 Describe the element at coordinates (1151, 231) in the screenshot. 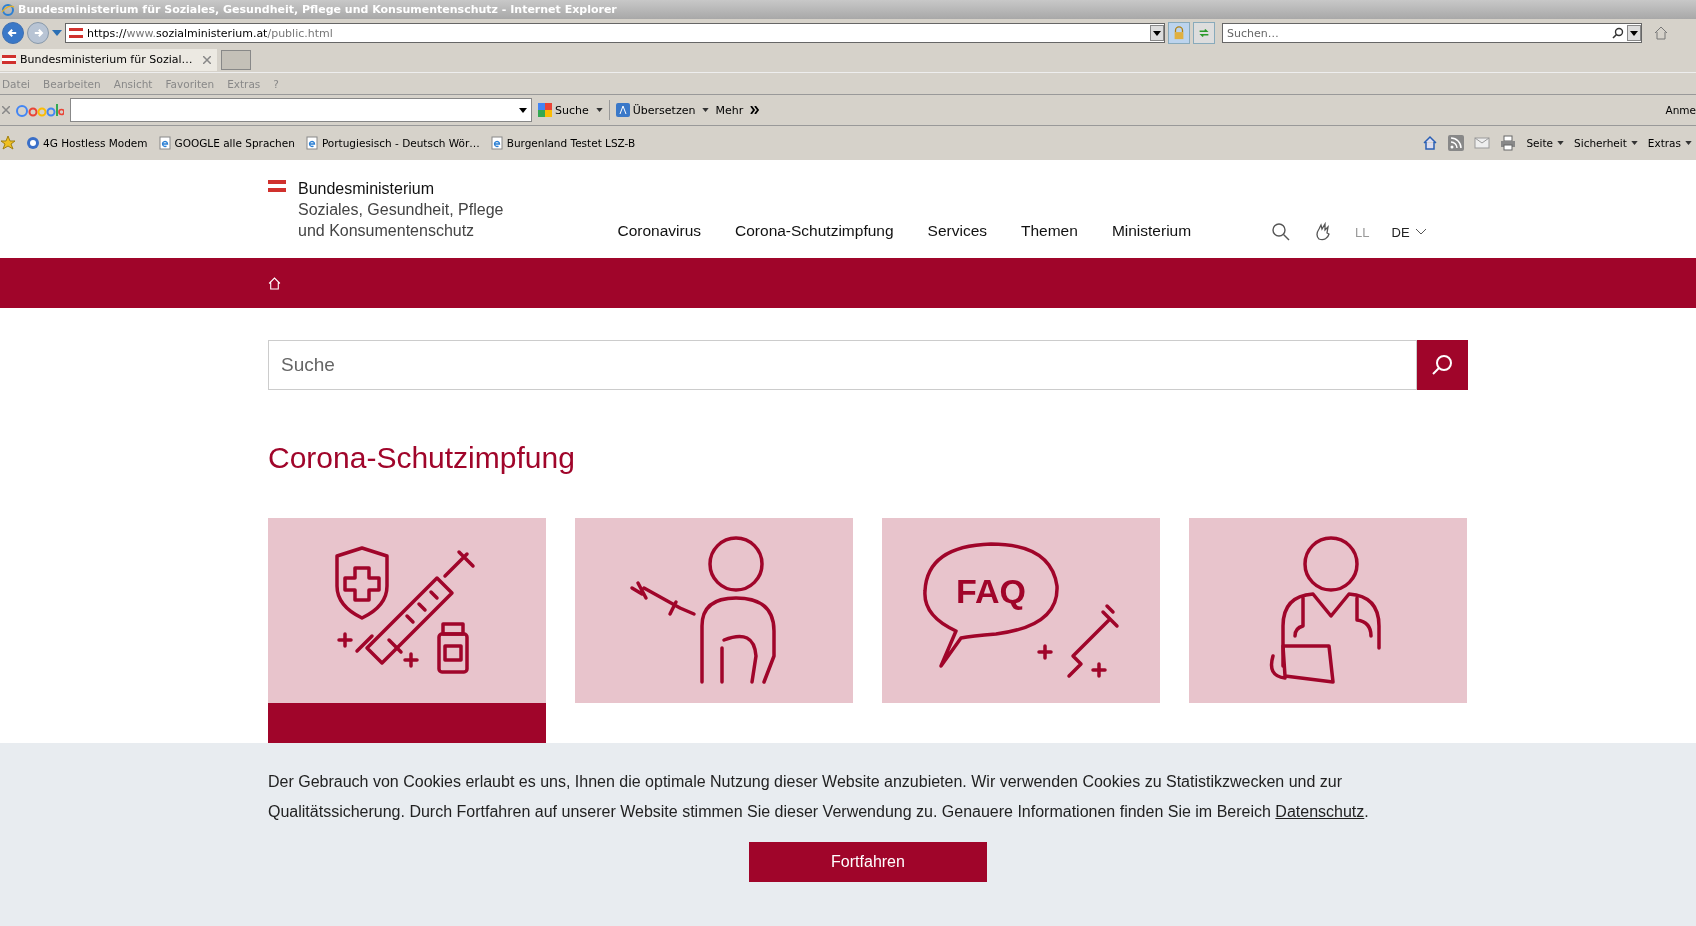

I see `nav-link: Ministerium` at that location.